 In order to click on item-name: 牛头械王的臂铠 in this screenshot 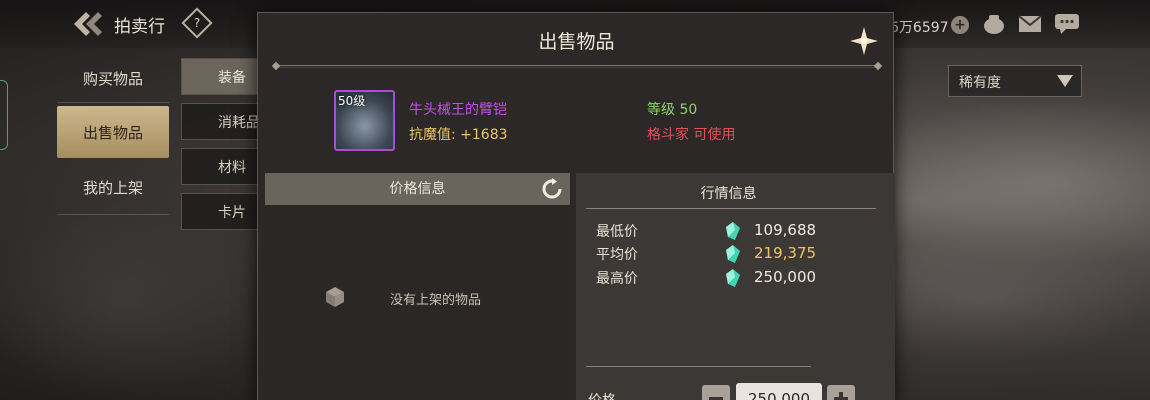, I will do `click(458, 110)`.